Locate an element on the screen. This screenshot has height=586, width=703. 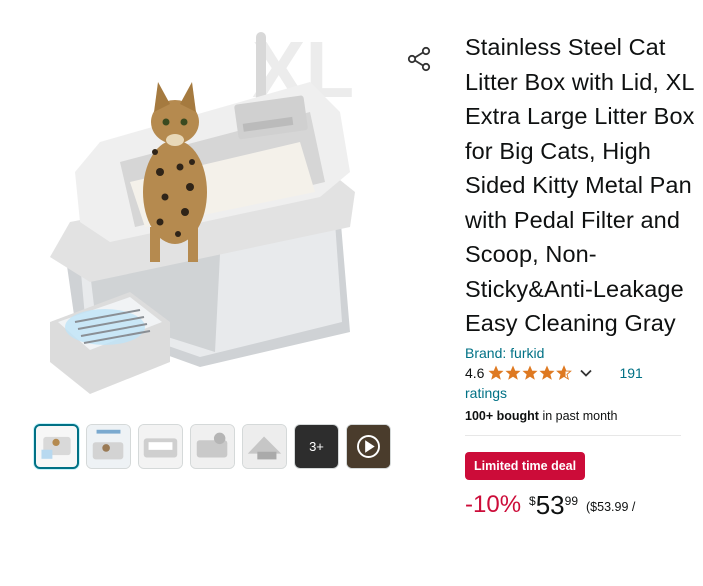
price-fraction: 99 is located at coordinates (571, 500).